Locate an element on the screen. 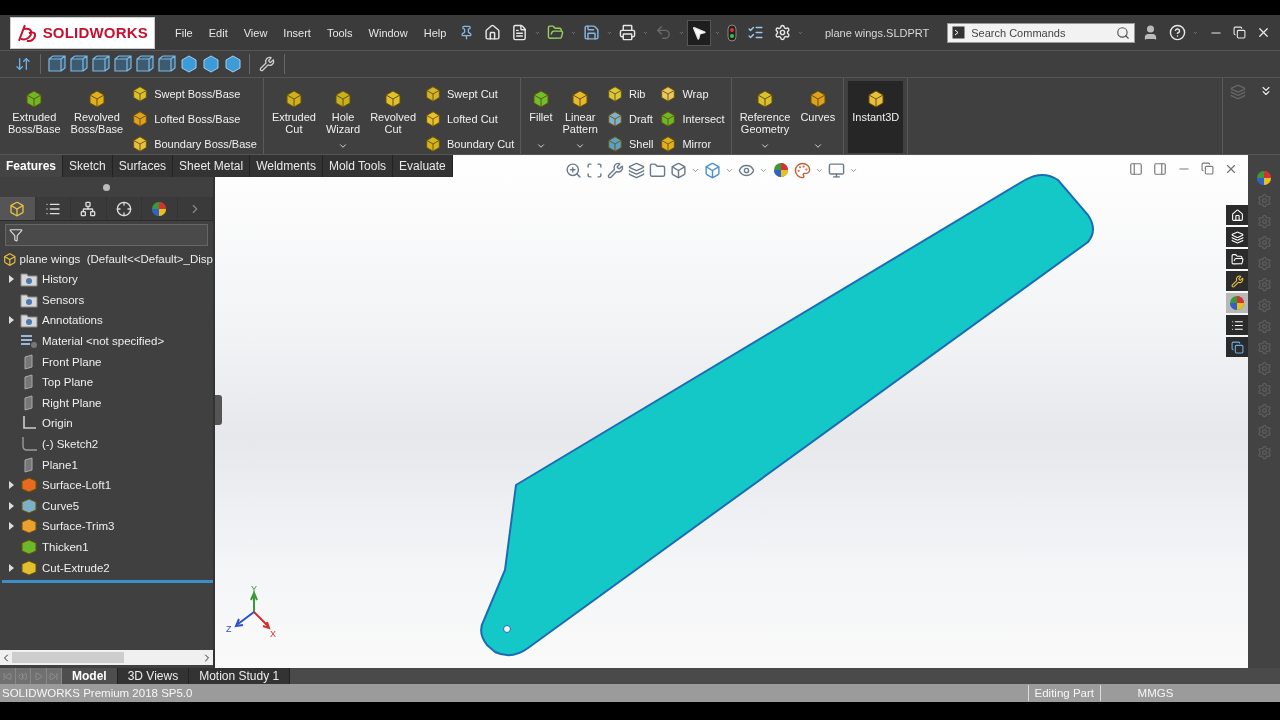 The height and width of the screenshot is (720, 1280). command-tab: Features is located at coordinates (32, 166).